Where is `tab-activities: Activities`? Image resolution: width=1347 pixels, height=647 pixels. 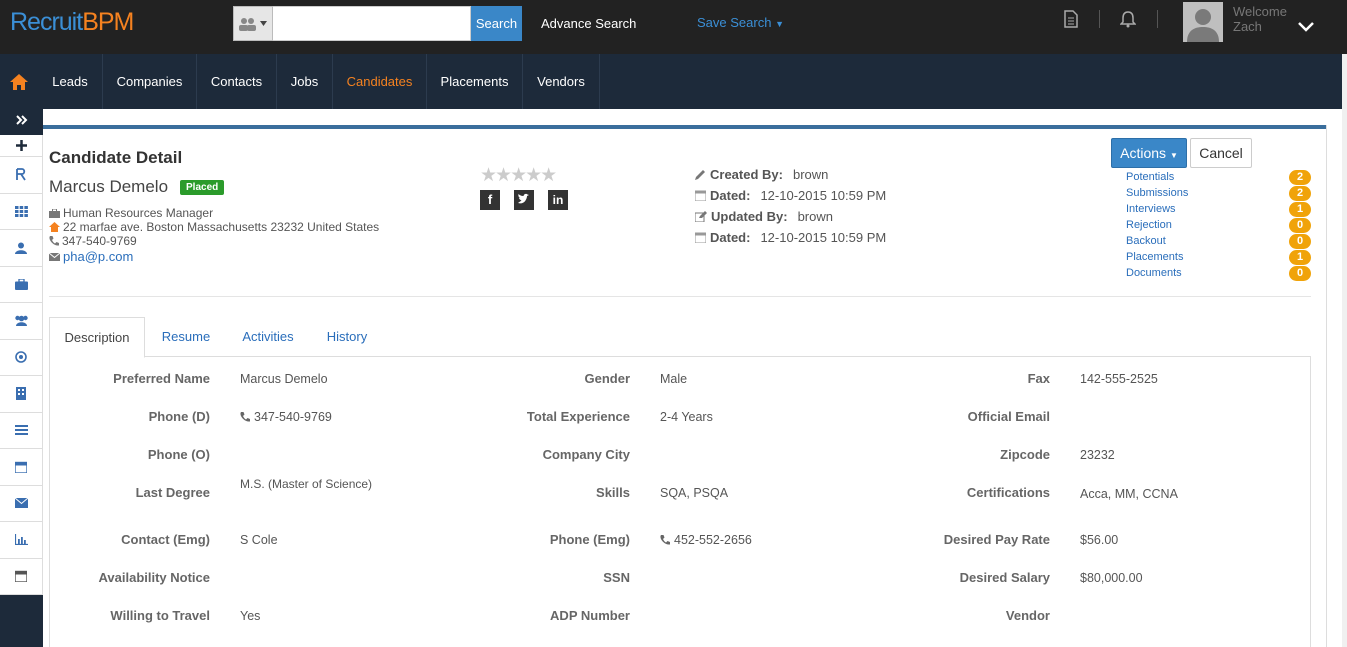
tab-activities: Activities is located at coordinates (268, 337).